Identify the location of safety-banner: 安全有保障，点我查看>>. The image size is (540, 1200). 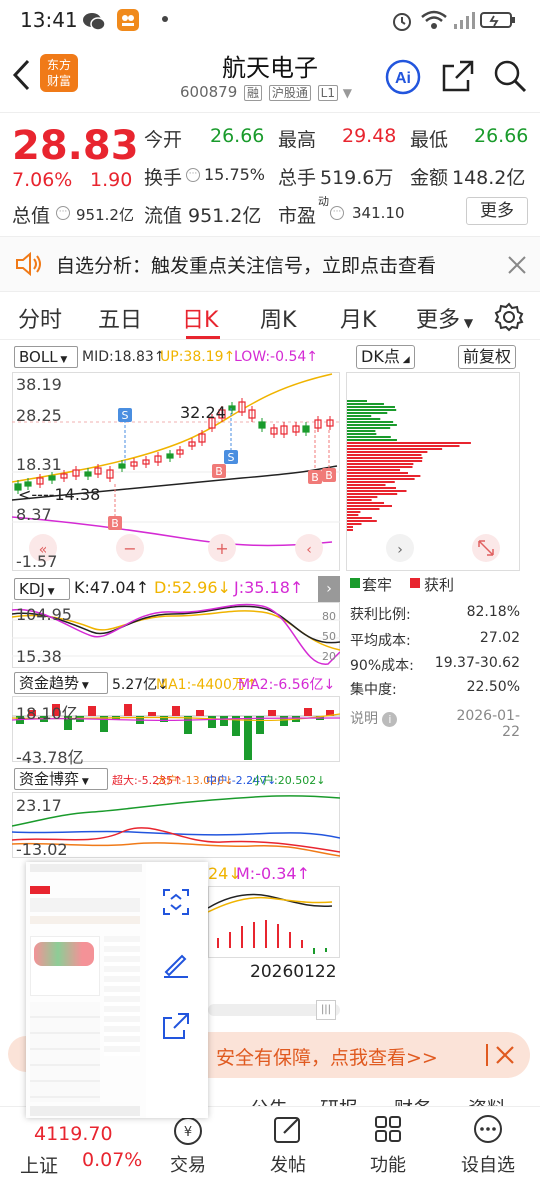
(365, 1055).